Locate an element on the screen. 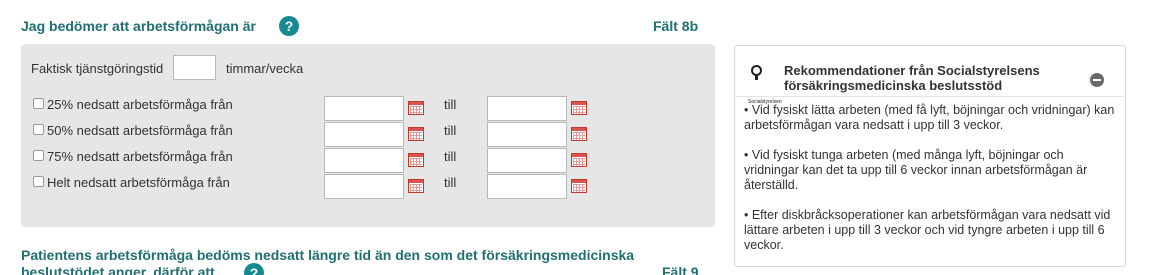  help-icon: ? is located at coordinates (289, 26).